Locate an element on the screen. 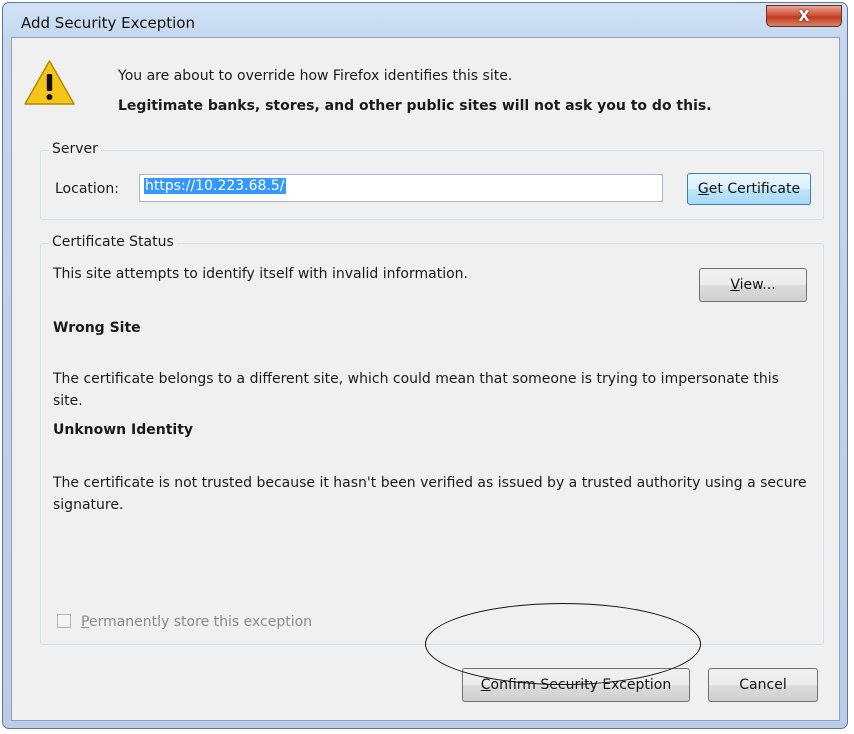 The width and height of the screenshot is (854, 734). get-certificate-button: Get Certificate is located at coordinates (749, 189).